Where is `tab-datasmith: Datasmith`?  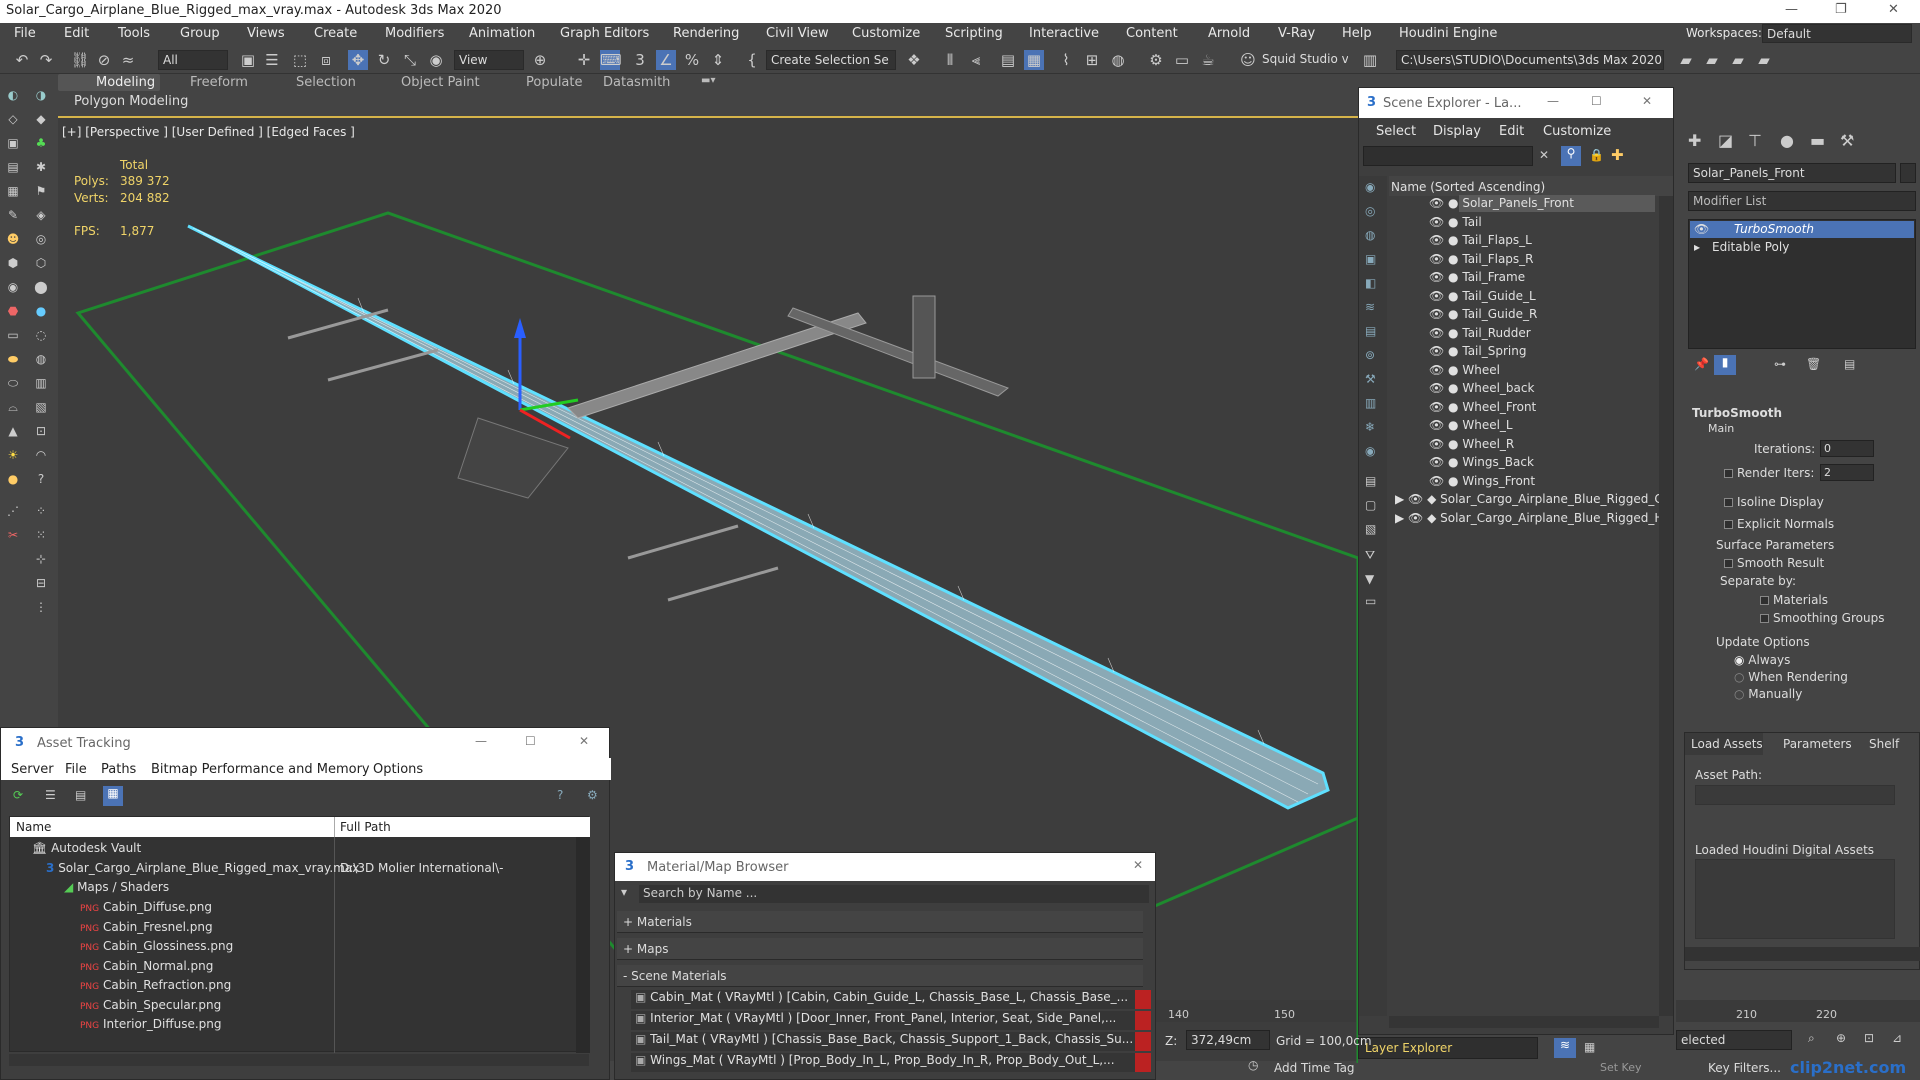
tab-datasmith: Datasmith is located at coordinates (636, 82).